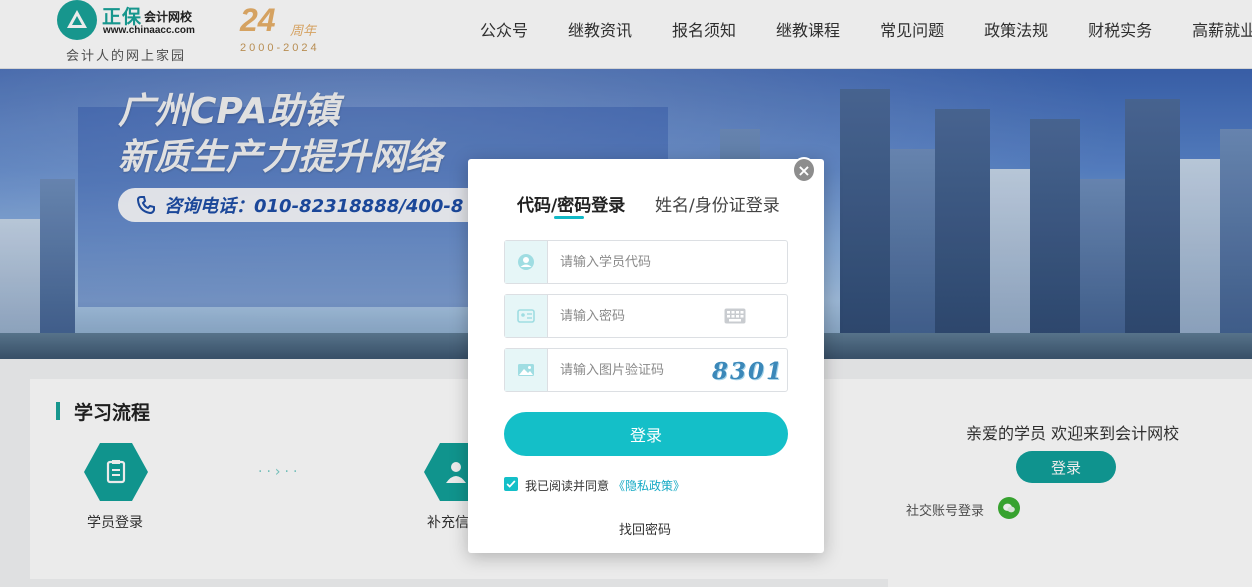 This screenshot has width=1252, height=587. I want to click on image-icon, so click(526, 370).